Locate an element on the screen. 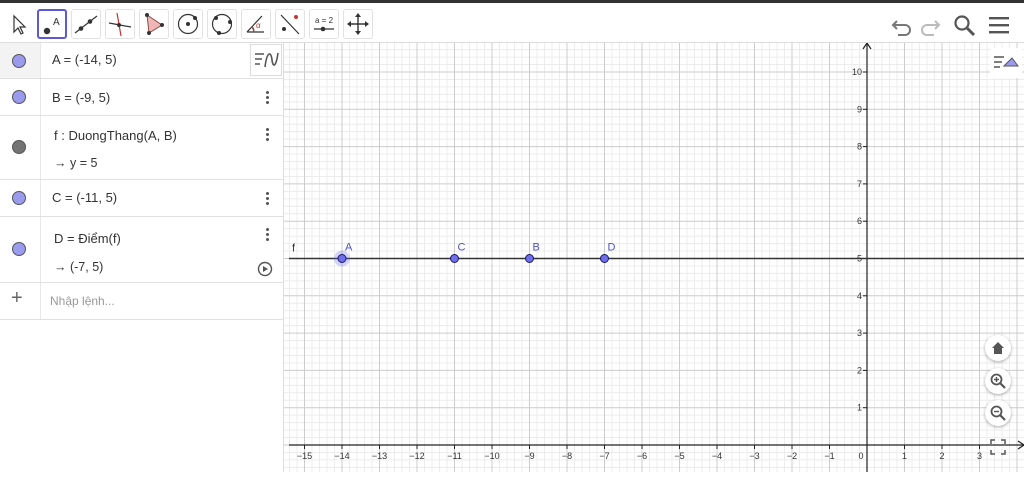 The width and height of the screenshot is (1024, 477). algebra-row-text: f : DuongThang(A, B) is located at coordinates (115, 135).